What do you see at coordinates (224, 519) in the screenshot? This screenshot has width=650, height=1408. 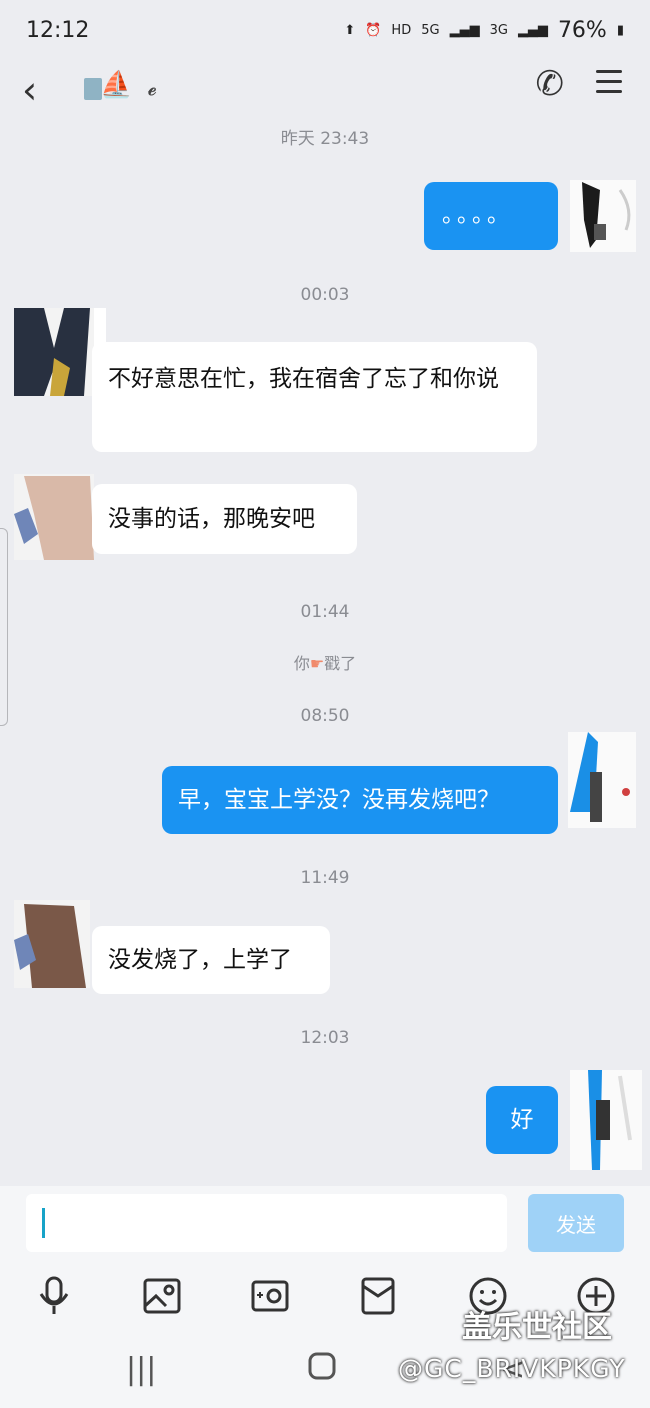 I see `incoming-message: 没事的话，那晚安吧` at bounding box center [224, 519].